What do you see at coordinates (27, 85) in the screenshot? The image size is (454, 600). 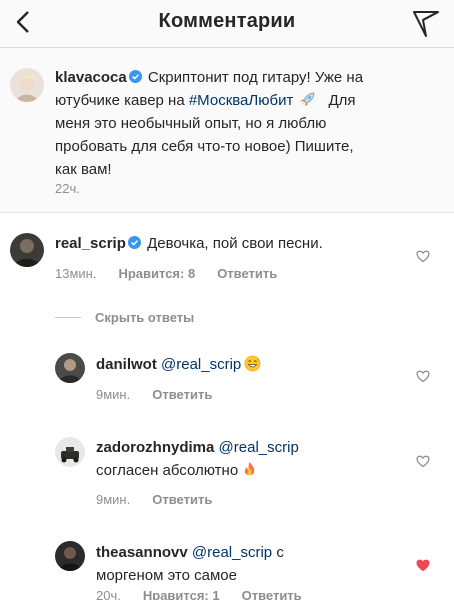 I see `avatar-klavacoca` at bounding box center [27, 85].